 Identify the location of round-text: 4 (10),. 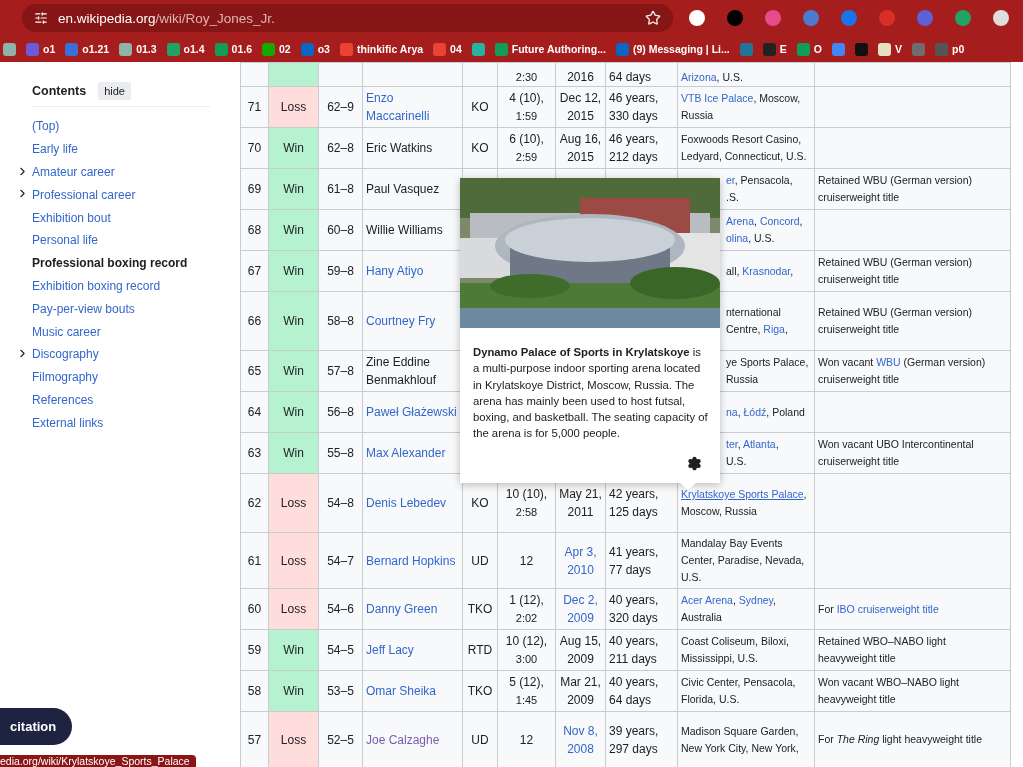
(526, 98).